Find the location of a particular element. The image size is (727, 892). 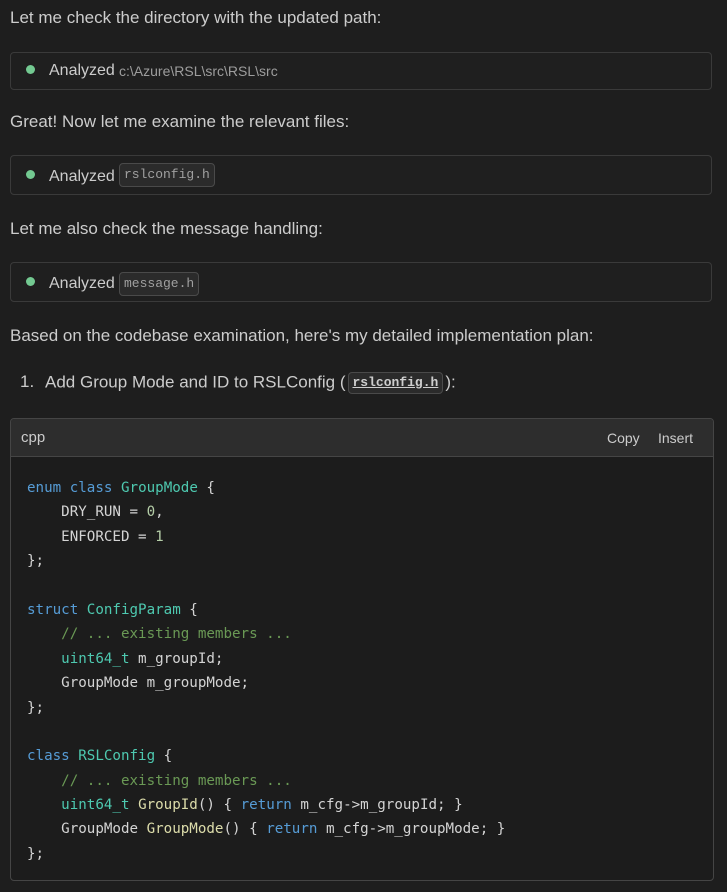

analyzed-path: c:\Azure\RSL\src\RSL\src is located at coordinates (198, 71).